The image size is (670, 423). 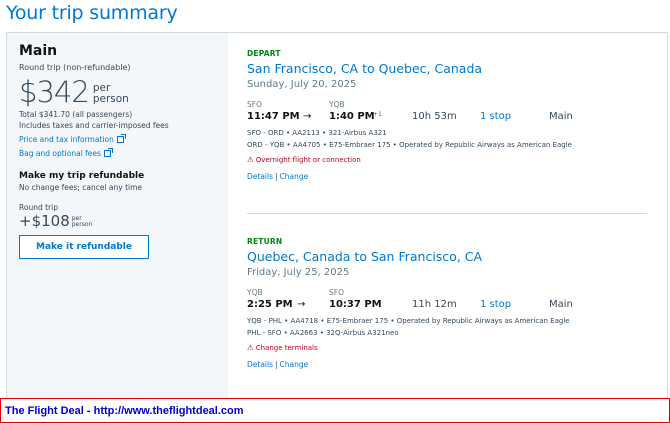 I want to click on return-change-link: Change, so click(x=294, y=364).